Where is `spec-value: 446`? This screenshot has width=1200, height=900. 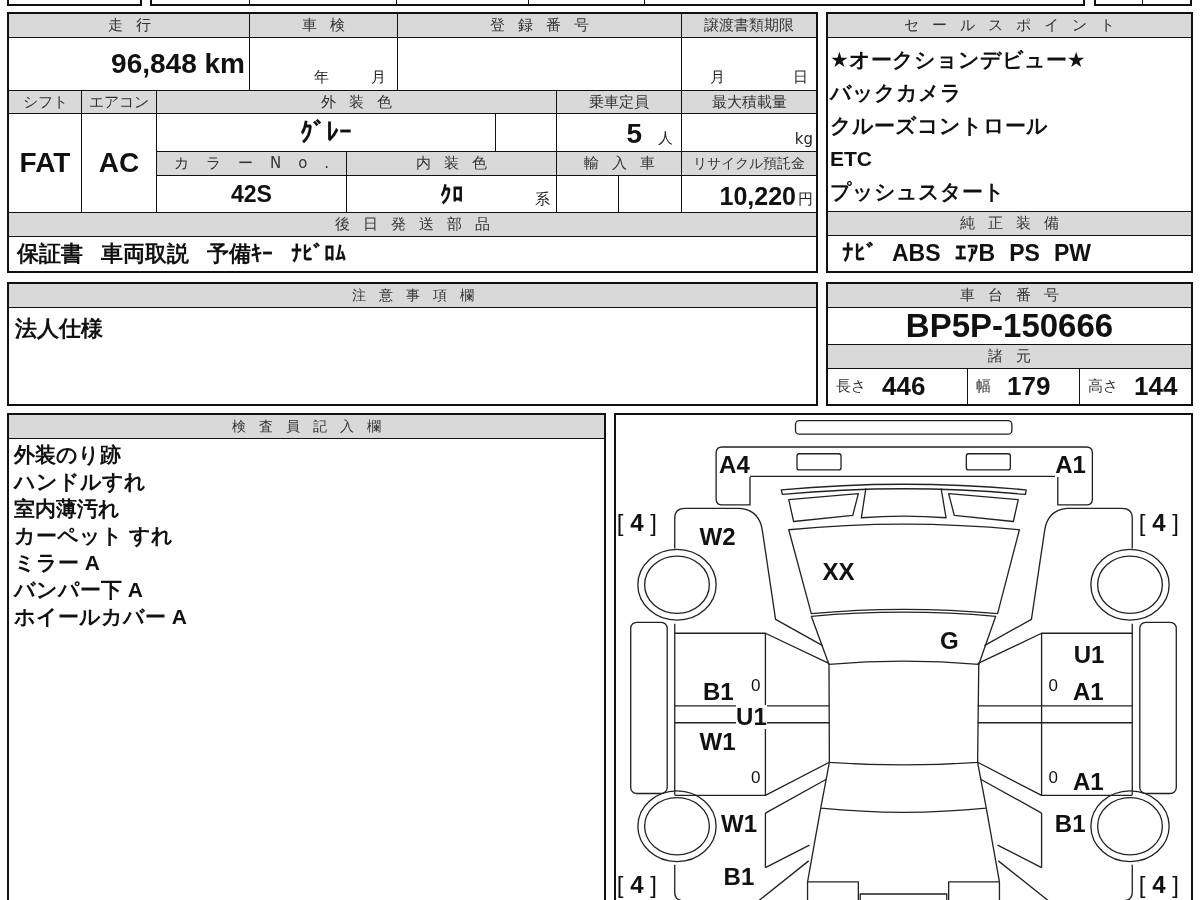 spec-value: 446 is located at coordinates (904, 386).